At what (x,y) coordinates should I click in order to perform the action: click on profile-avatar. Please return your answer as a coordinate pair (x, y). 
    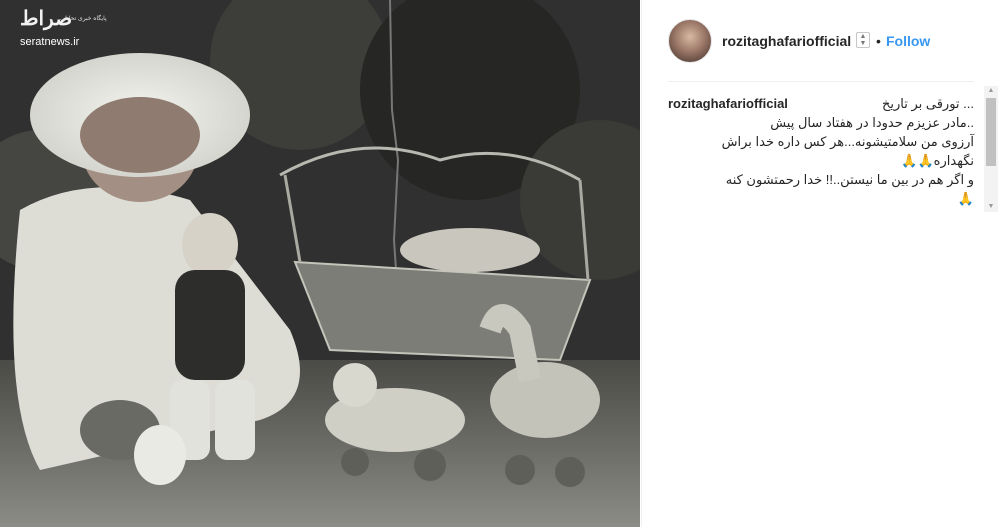
    Looking at the image, I should click on (690, 41).